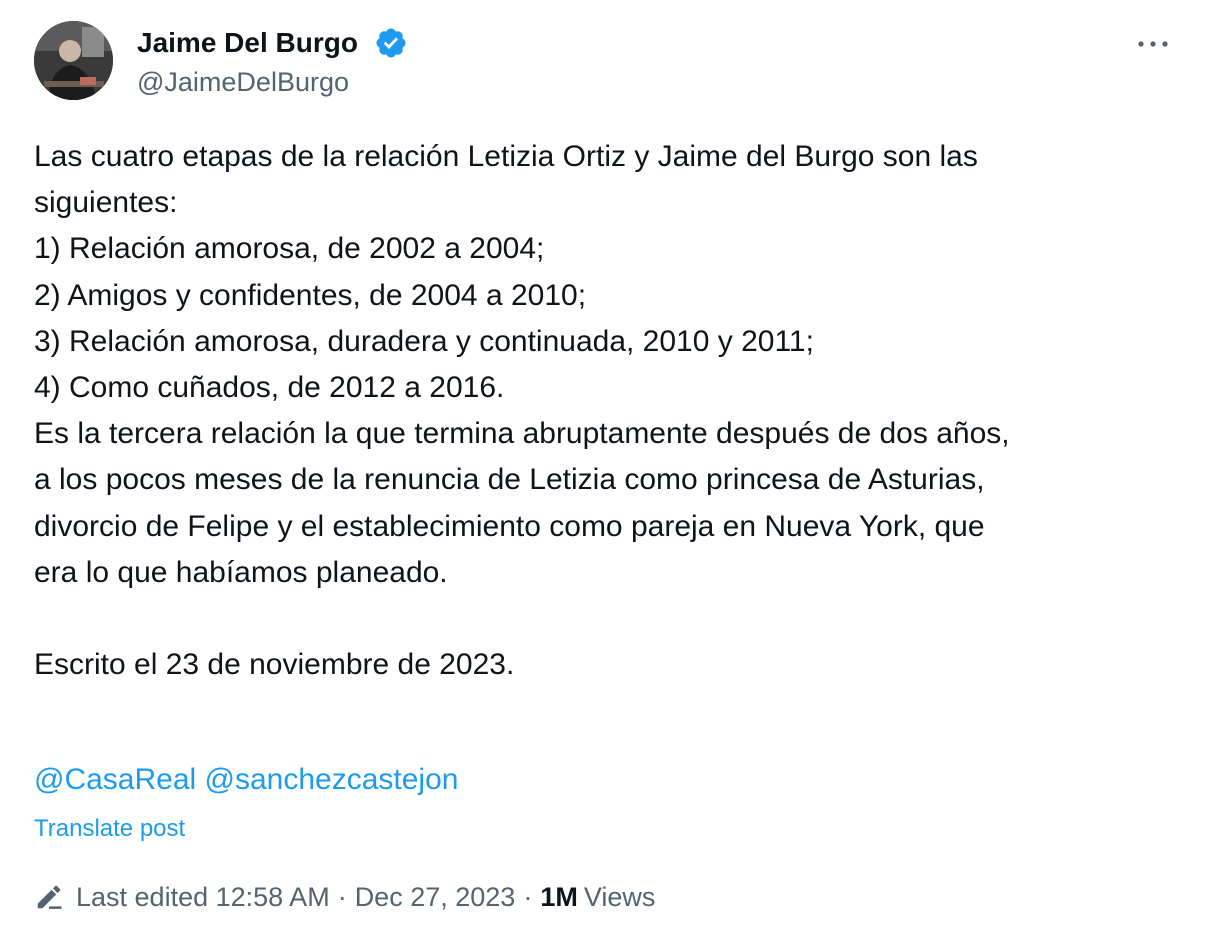 The height and width of the screenshot is (935, 1210). I want to click on mention-sanchezcastejon: @sanchezcastejon, so click(332, 779).